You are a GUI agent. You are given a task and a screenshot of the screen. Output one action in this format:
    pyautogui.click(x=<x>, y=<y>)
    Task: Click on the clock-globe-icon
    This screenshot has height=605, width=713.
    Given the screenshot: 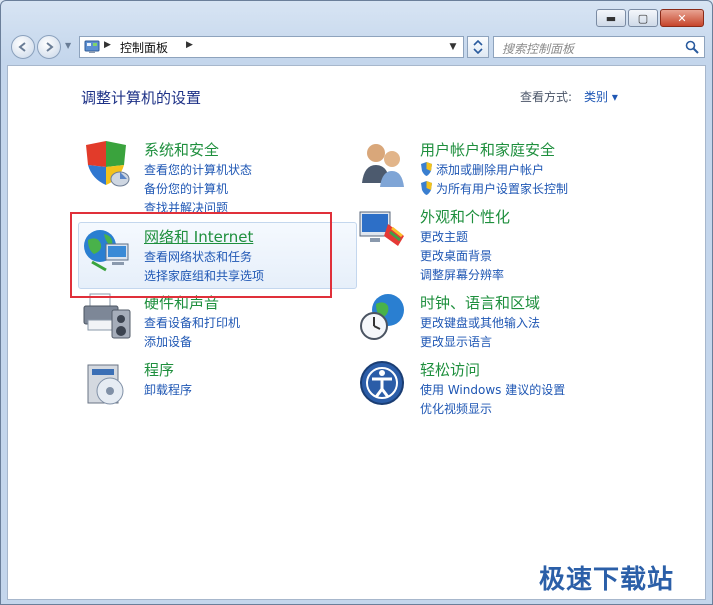 What is the action you would take?
    pyautogui.click(x=383, y=317)
    